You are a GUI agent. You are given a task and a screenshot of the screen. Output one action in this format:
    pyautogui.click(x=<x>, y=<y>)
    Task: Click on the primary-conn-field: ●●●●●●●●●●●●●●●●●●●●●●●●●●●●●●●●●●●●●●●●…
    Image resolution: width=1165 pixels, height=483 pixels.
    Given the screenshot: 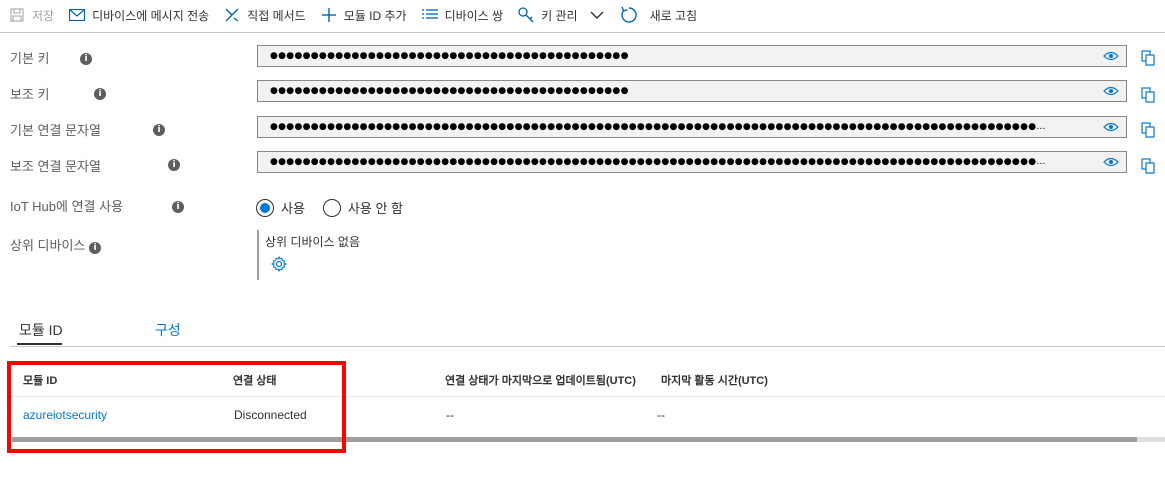 What is the action you would take?
    pyautogui.click(x=692, y=127)
    